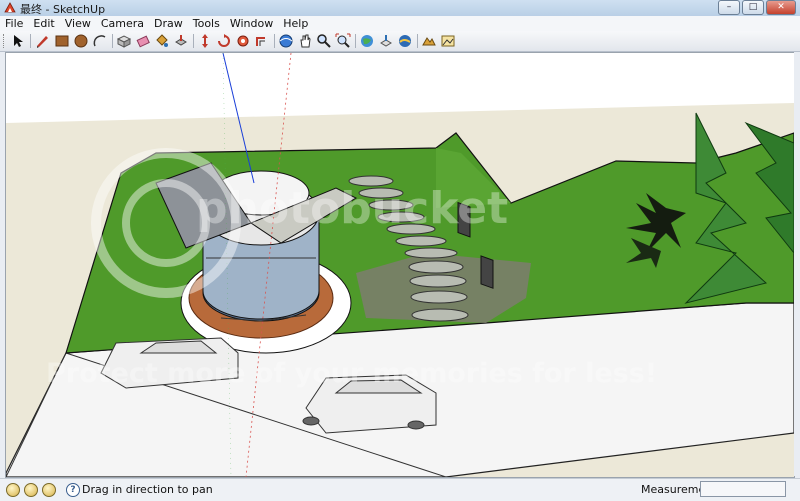  What do you see at coordinates (43, 23) in the screenshot?
I see `menu-edit: Edit` at bounding box center [43, 23].